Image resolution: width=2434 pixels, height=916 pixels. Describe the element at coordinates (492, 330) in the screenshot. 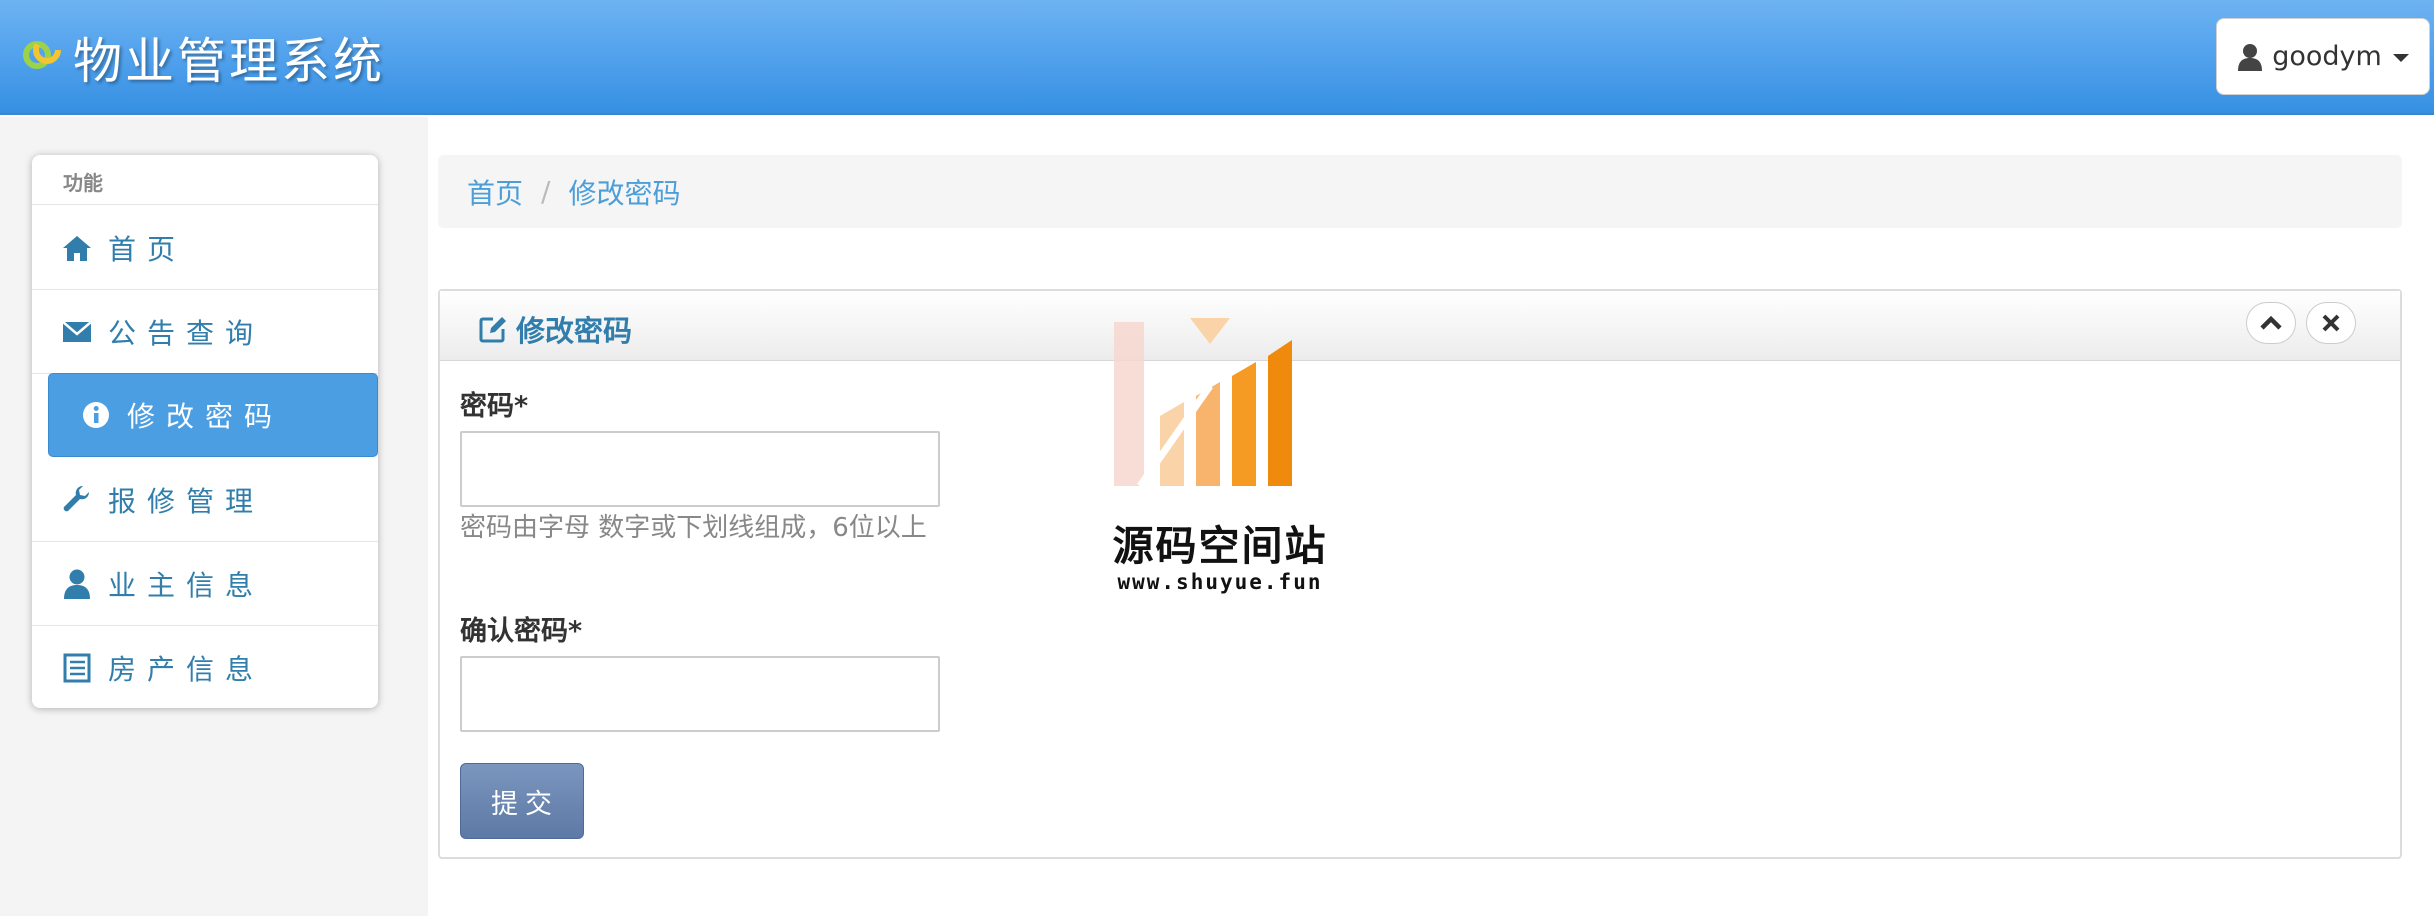

I see `edit-icon` at that location.